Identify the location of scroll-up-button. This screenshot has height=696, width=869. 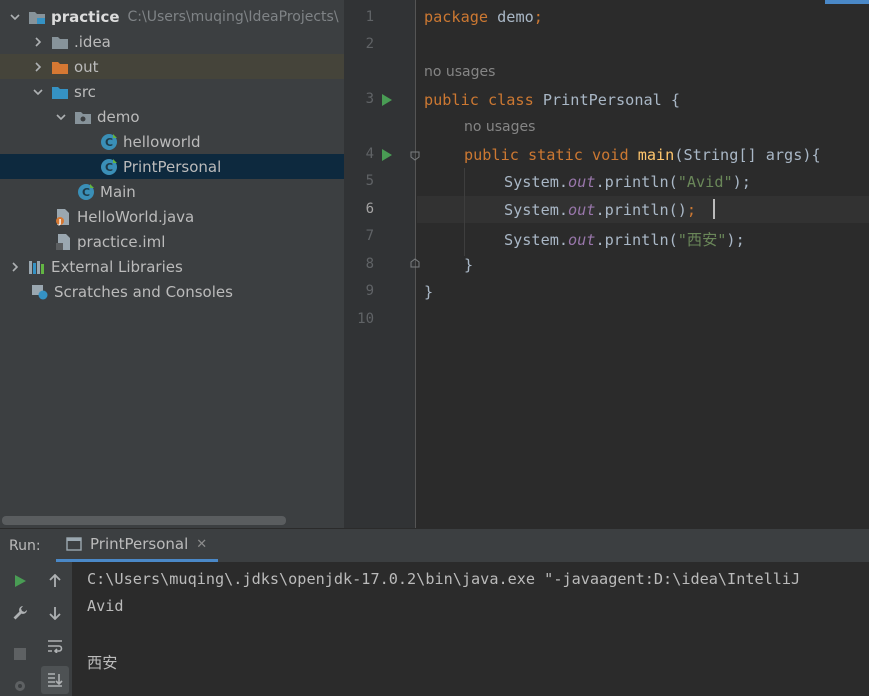
(55, 581).